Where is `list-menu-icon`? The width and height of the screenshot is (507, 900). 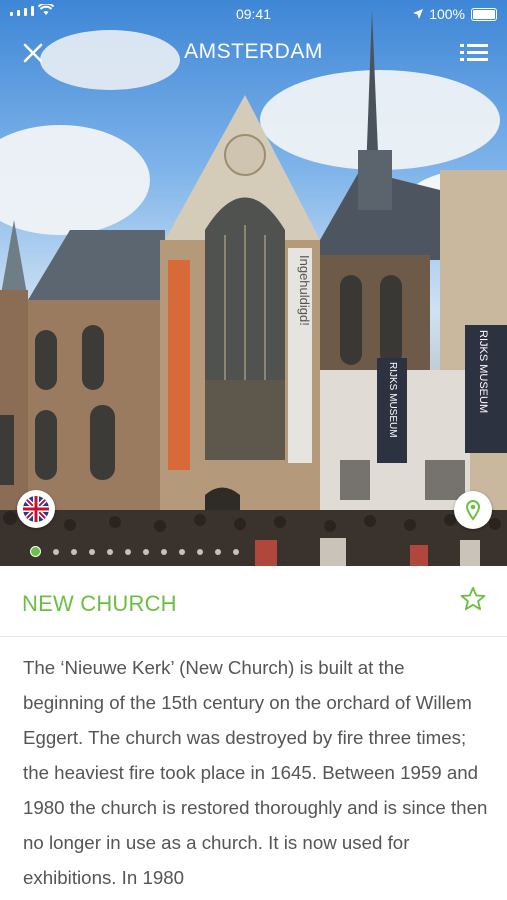
list-menu-icon is located at coordinates (474, 52).